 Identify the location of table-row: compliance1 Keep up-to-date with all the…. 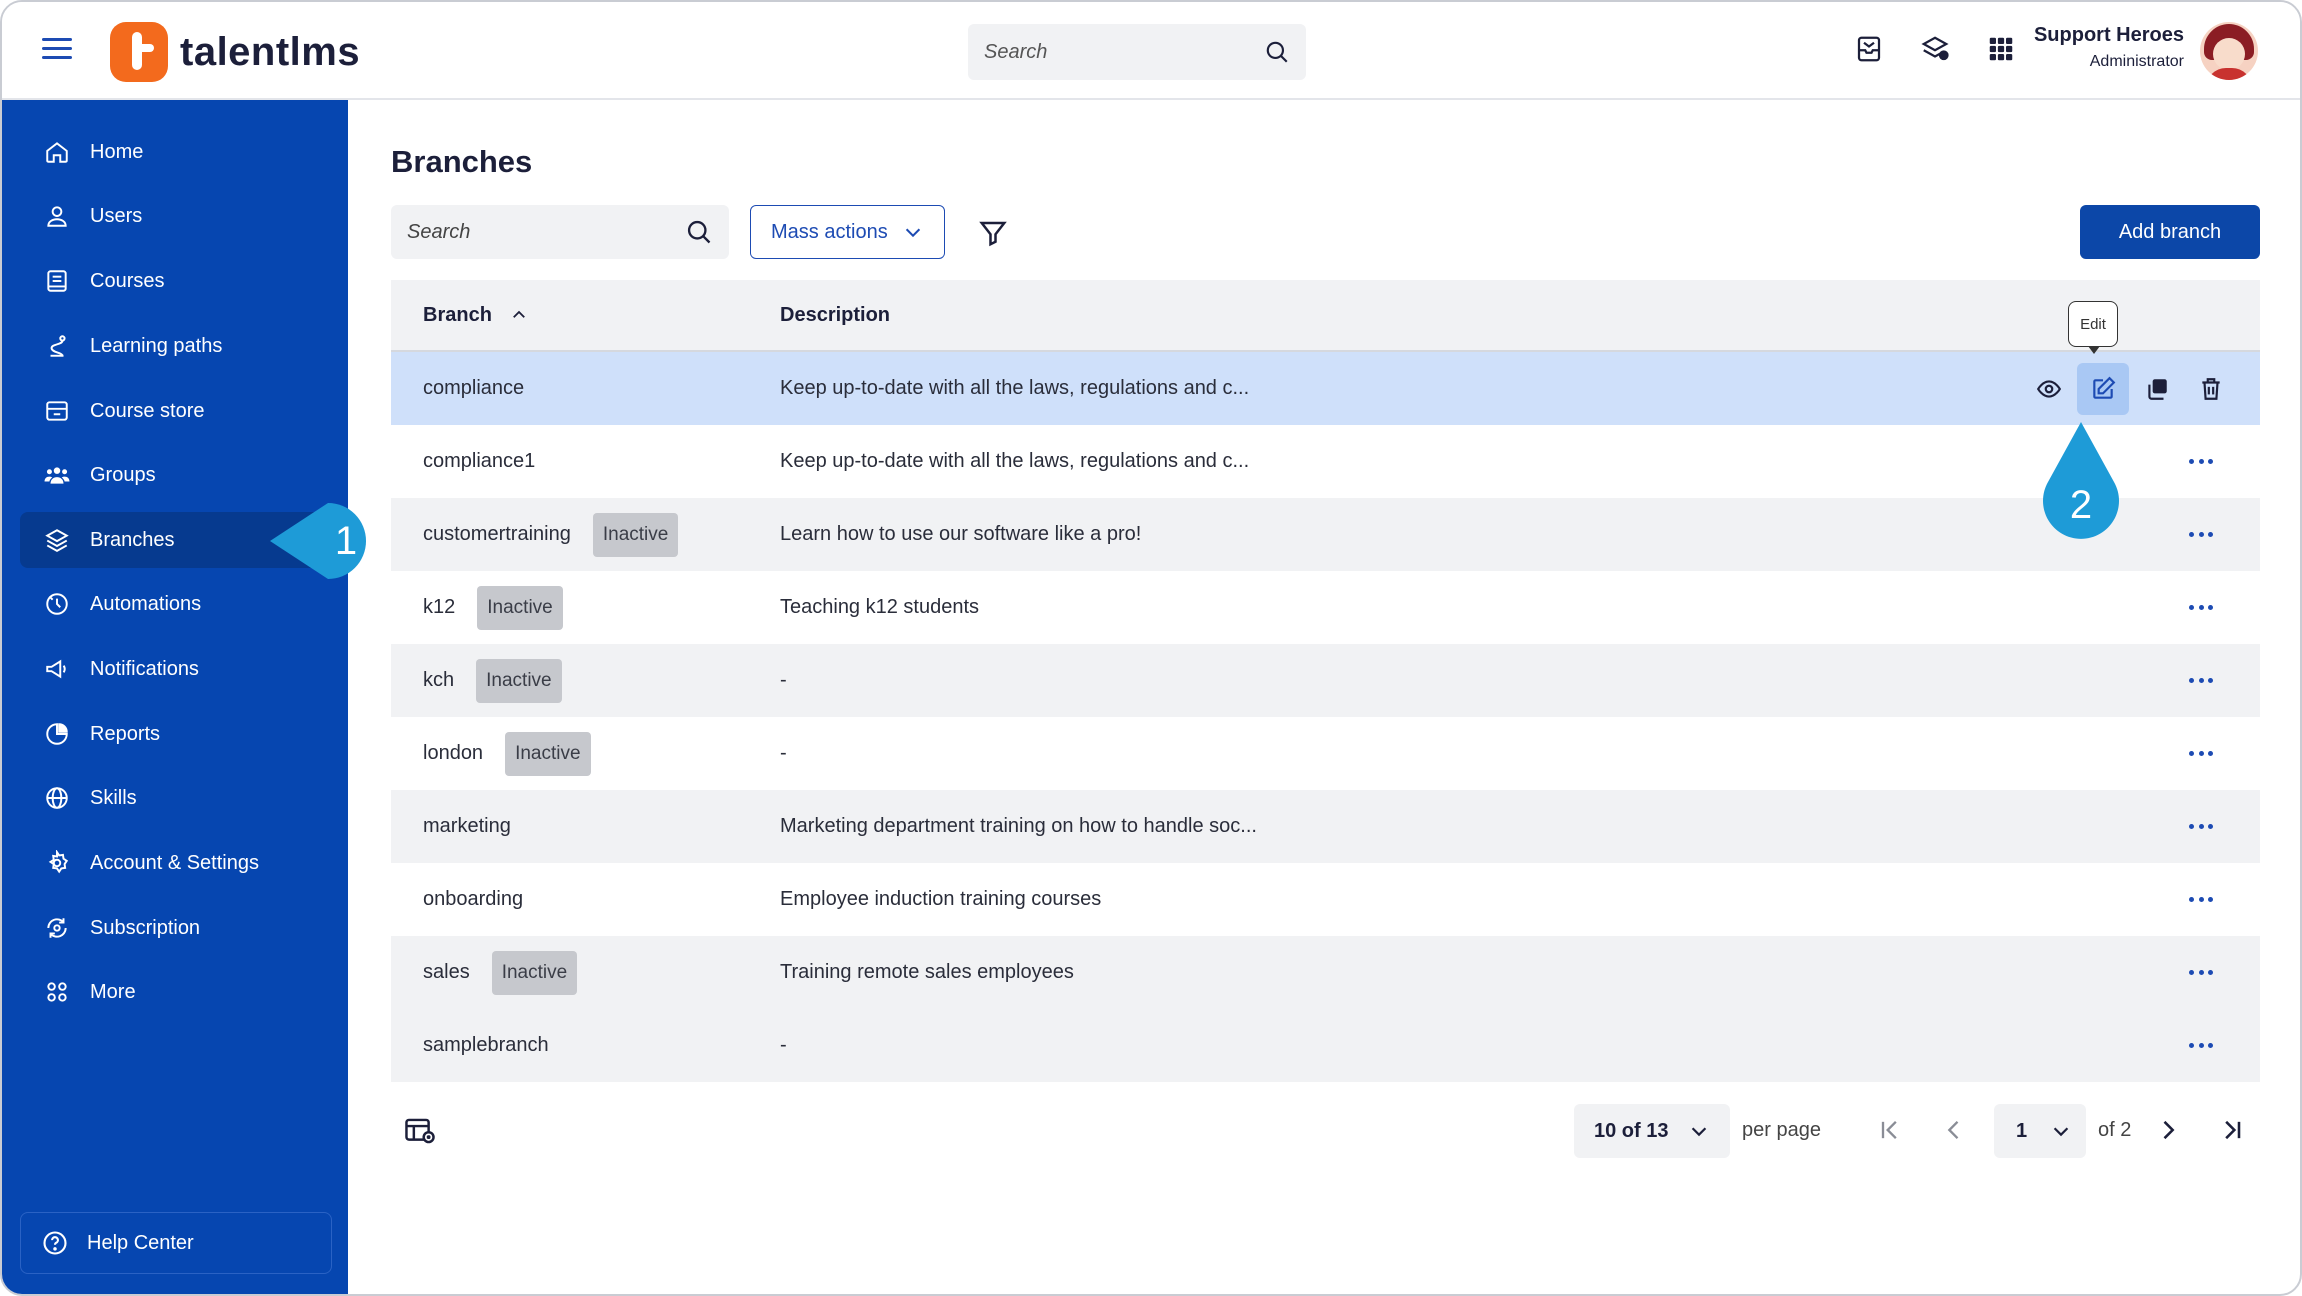
(1325, 461).